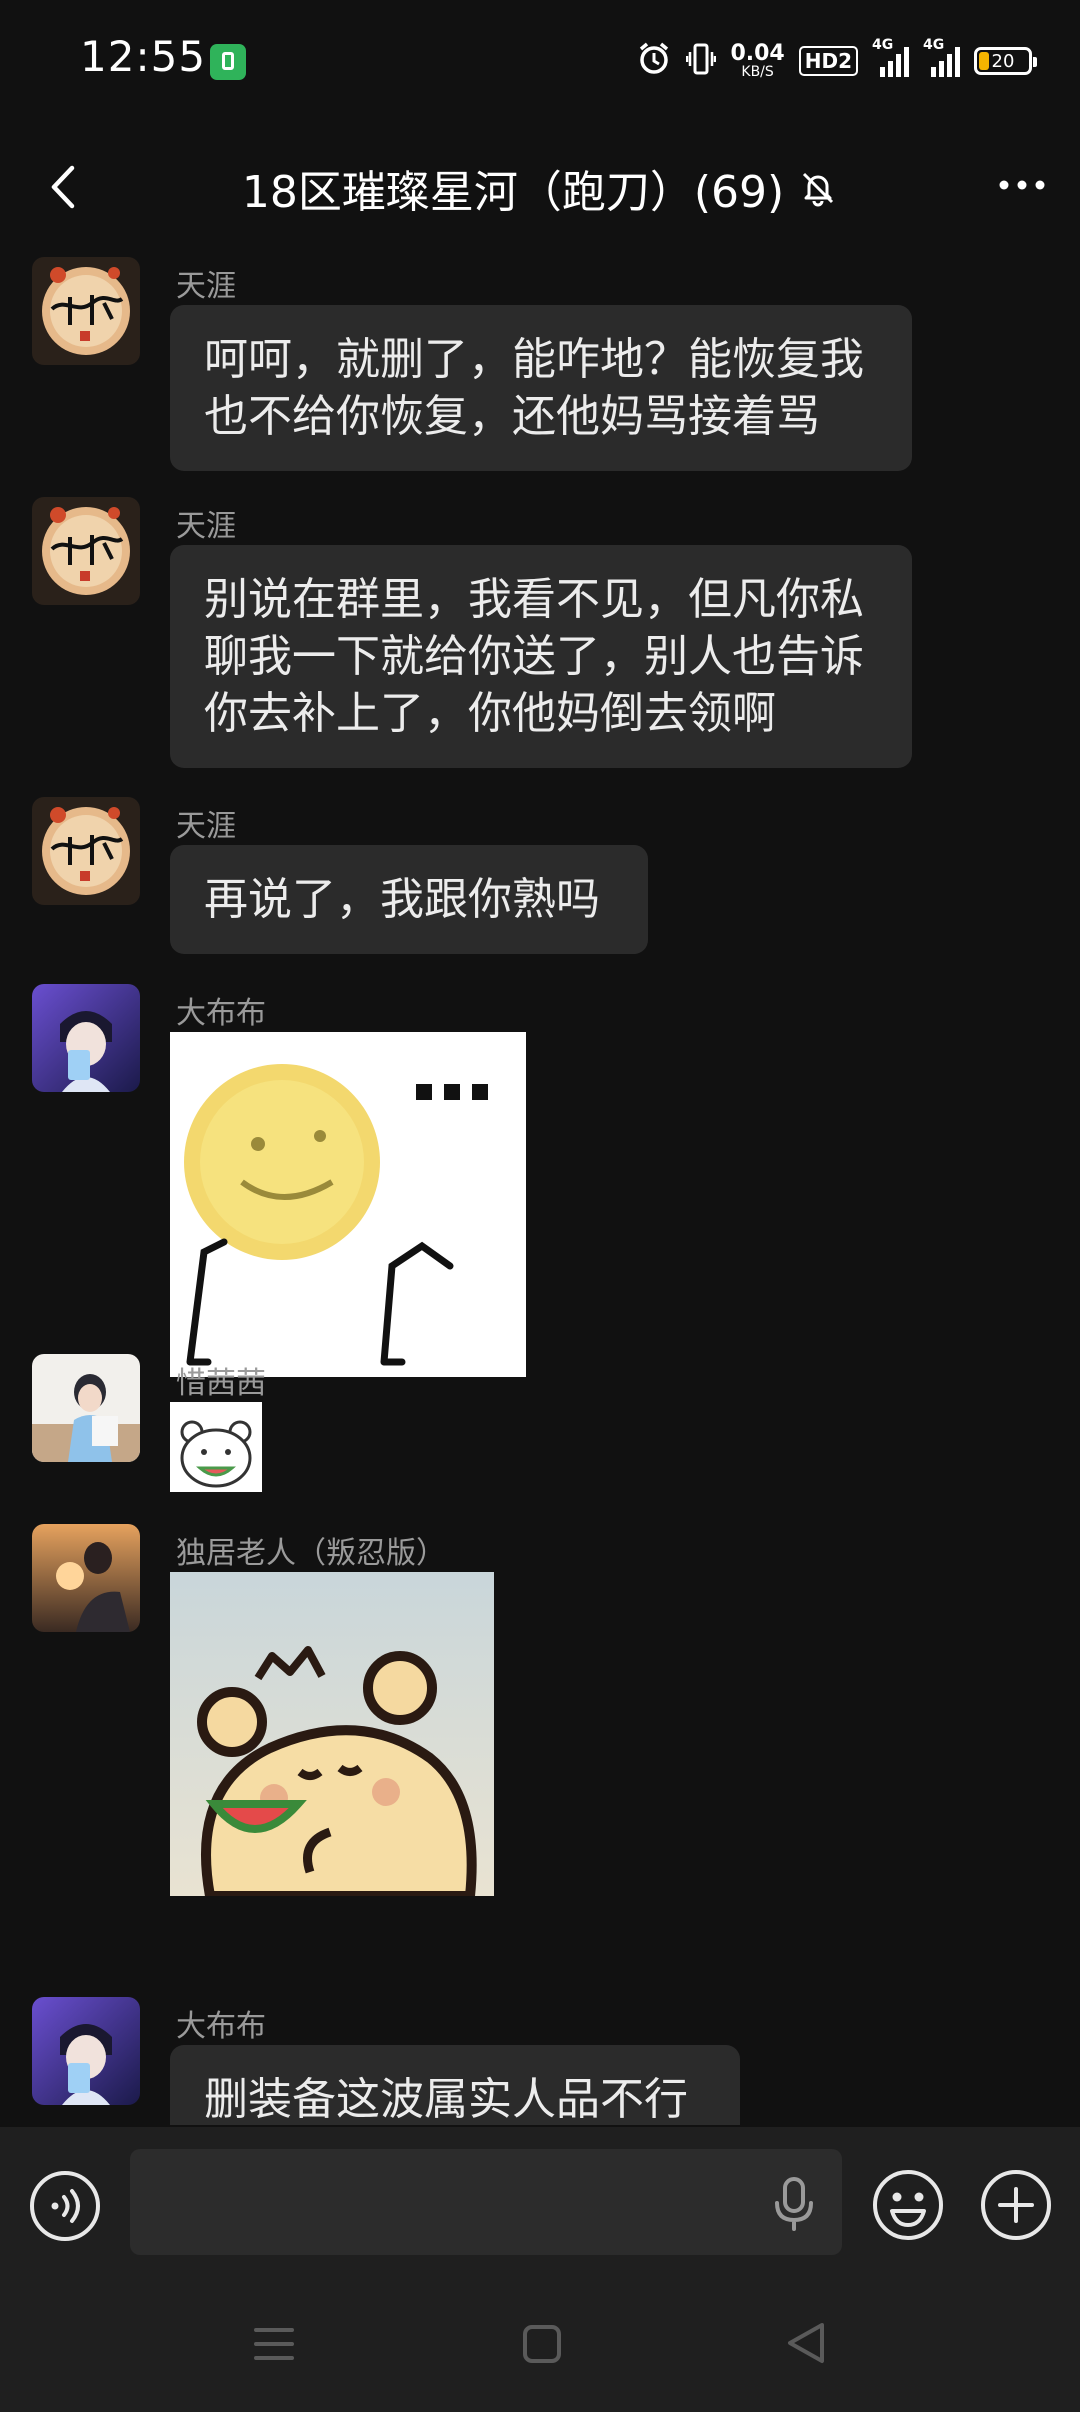 Image resolution: width=1080 pixels, height=2412 pixels. What do you see at coordinates (348, 1206) in the screenshot?
I see `smiley-ellipsis-sticker` at bounding box center [348, 1206].